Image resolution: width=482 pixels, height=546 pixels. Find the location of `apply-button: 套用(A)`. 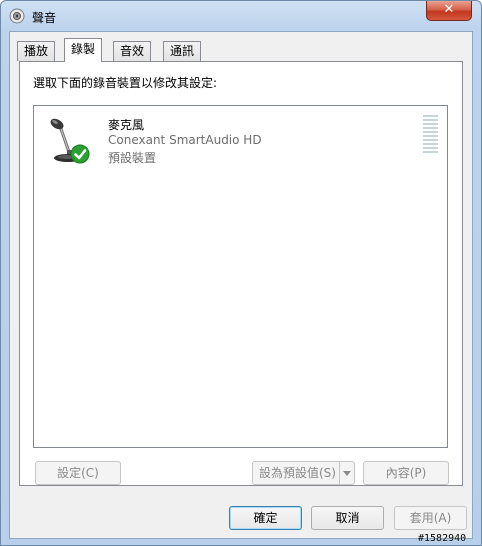

apply-button: 套用(A) is located at coordinates (430, 518).